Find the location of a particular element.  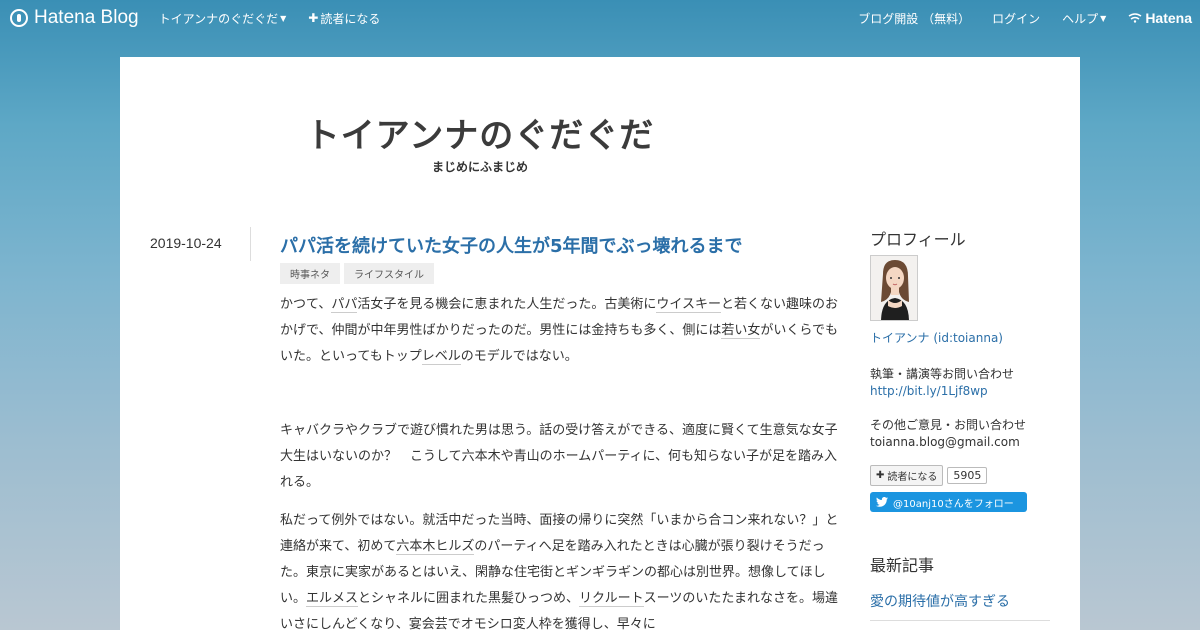

contact1-link: http://bit.ly/1Ljf8wp is located at coordinates (929, 391).